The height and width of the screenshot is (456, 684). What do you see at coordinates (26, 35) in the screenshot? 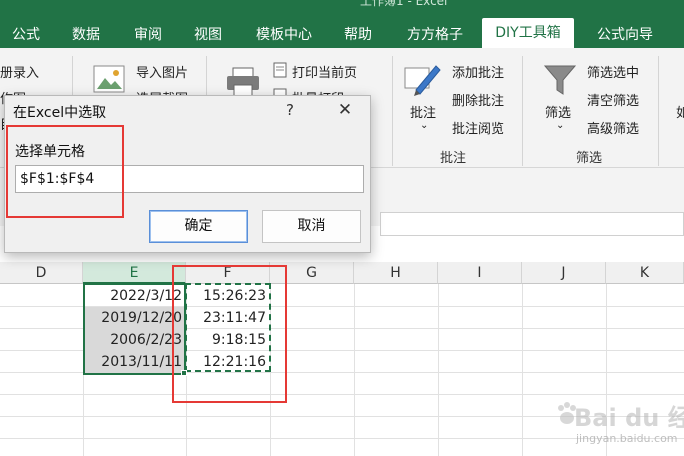
I see `tab-formulas: 公式` at bounding box center [26, 35].